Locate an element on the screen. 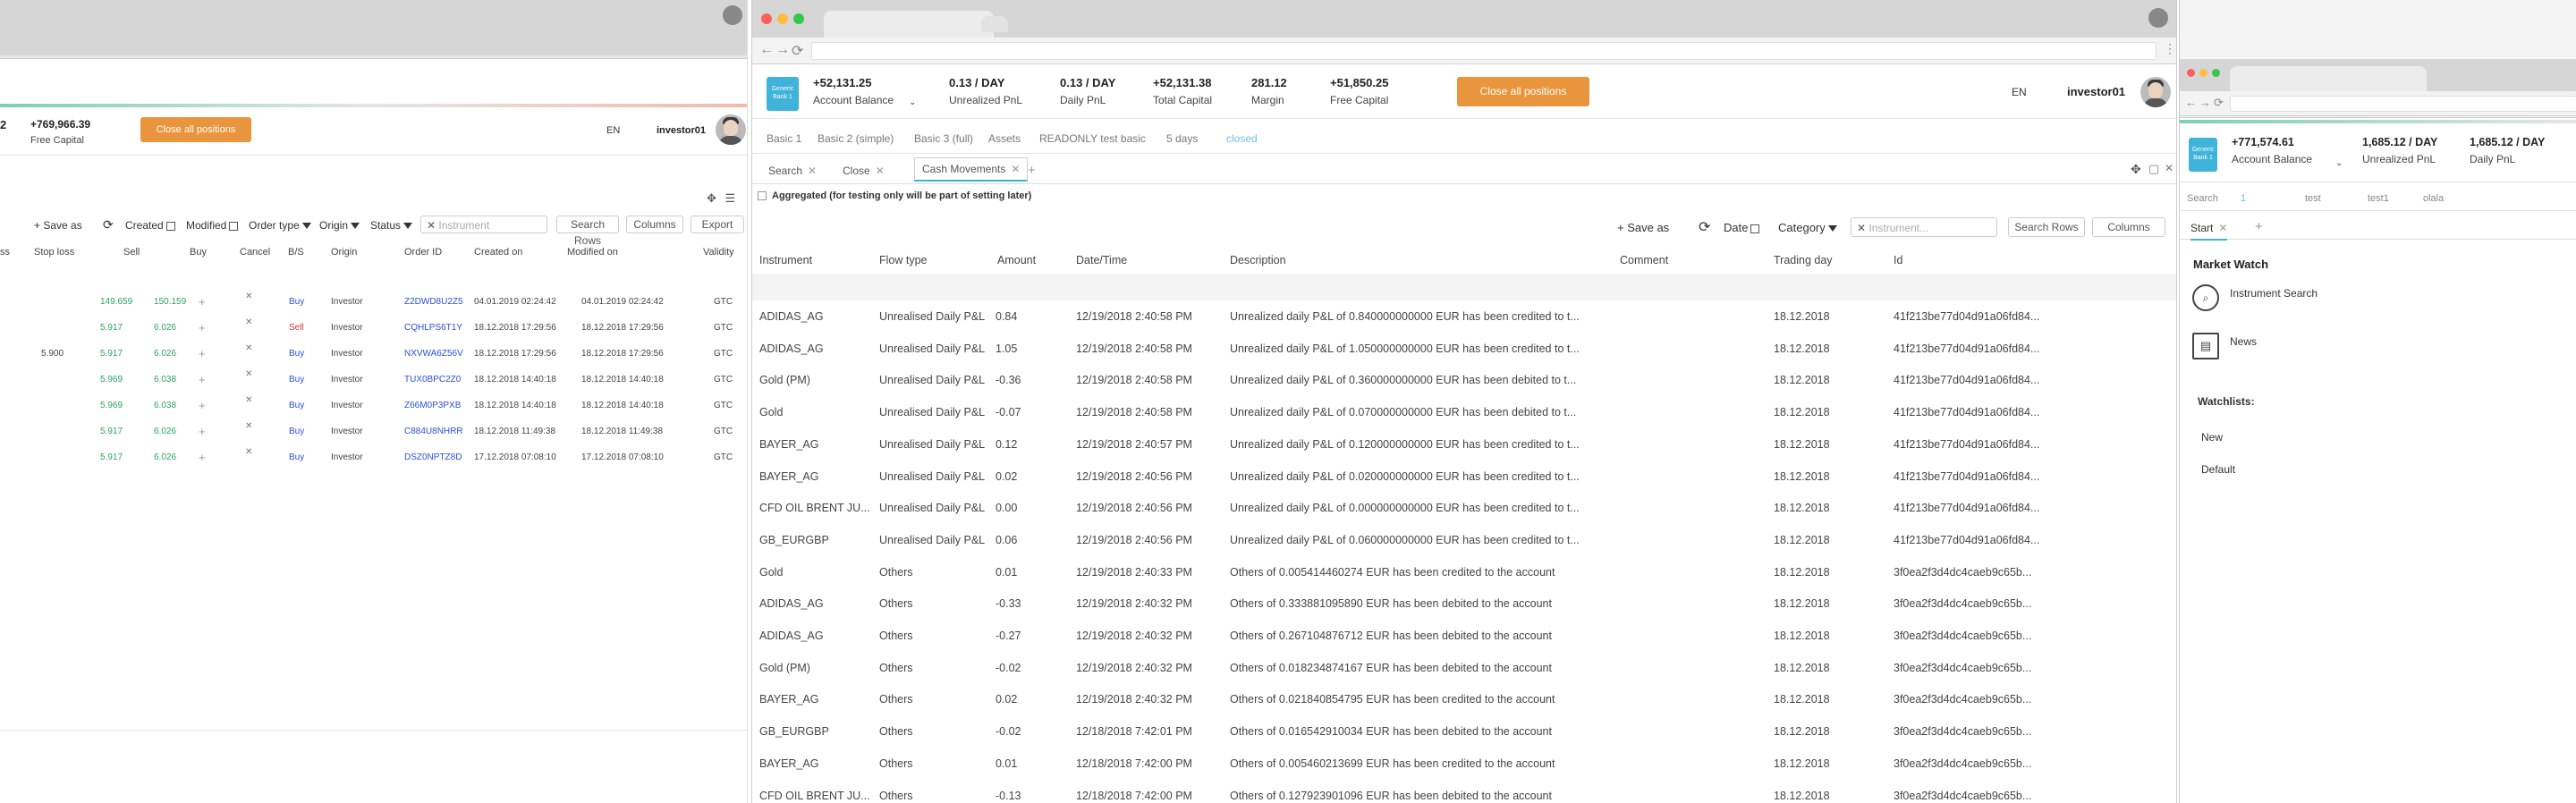 Image resolution: width=2576 pixels, height=803 pixels. buy-price: 150.159 is located at coordinates (170, 302).